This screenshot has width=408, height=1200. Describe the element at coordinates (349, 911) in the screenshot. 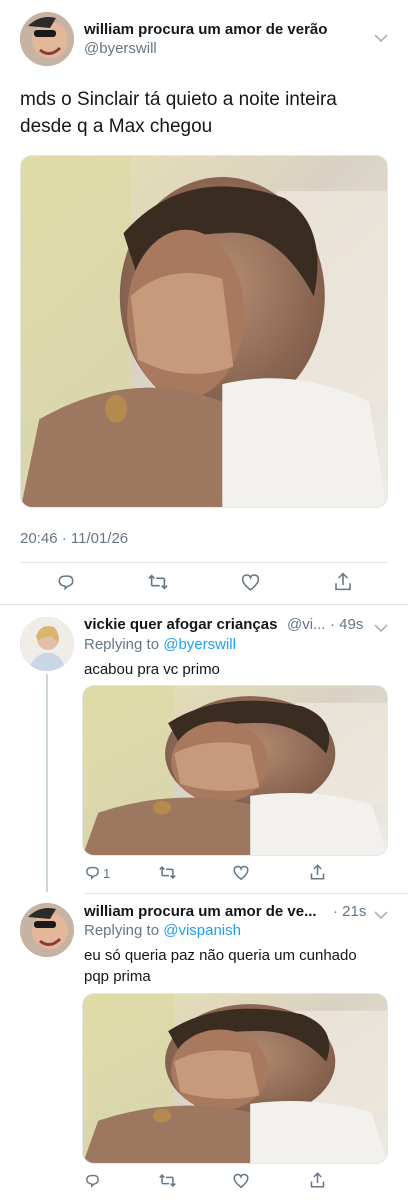

I see `reply-2-age: · 21s` at that location.